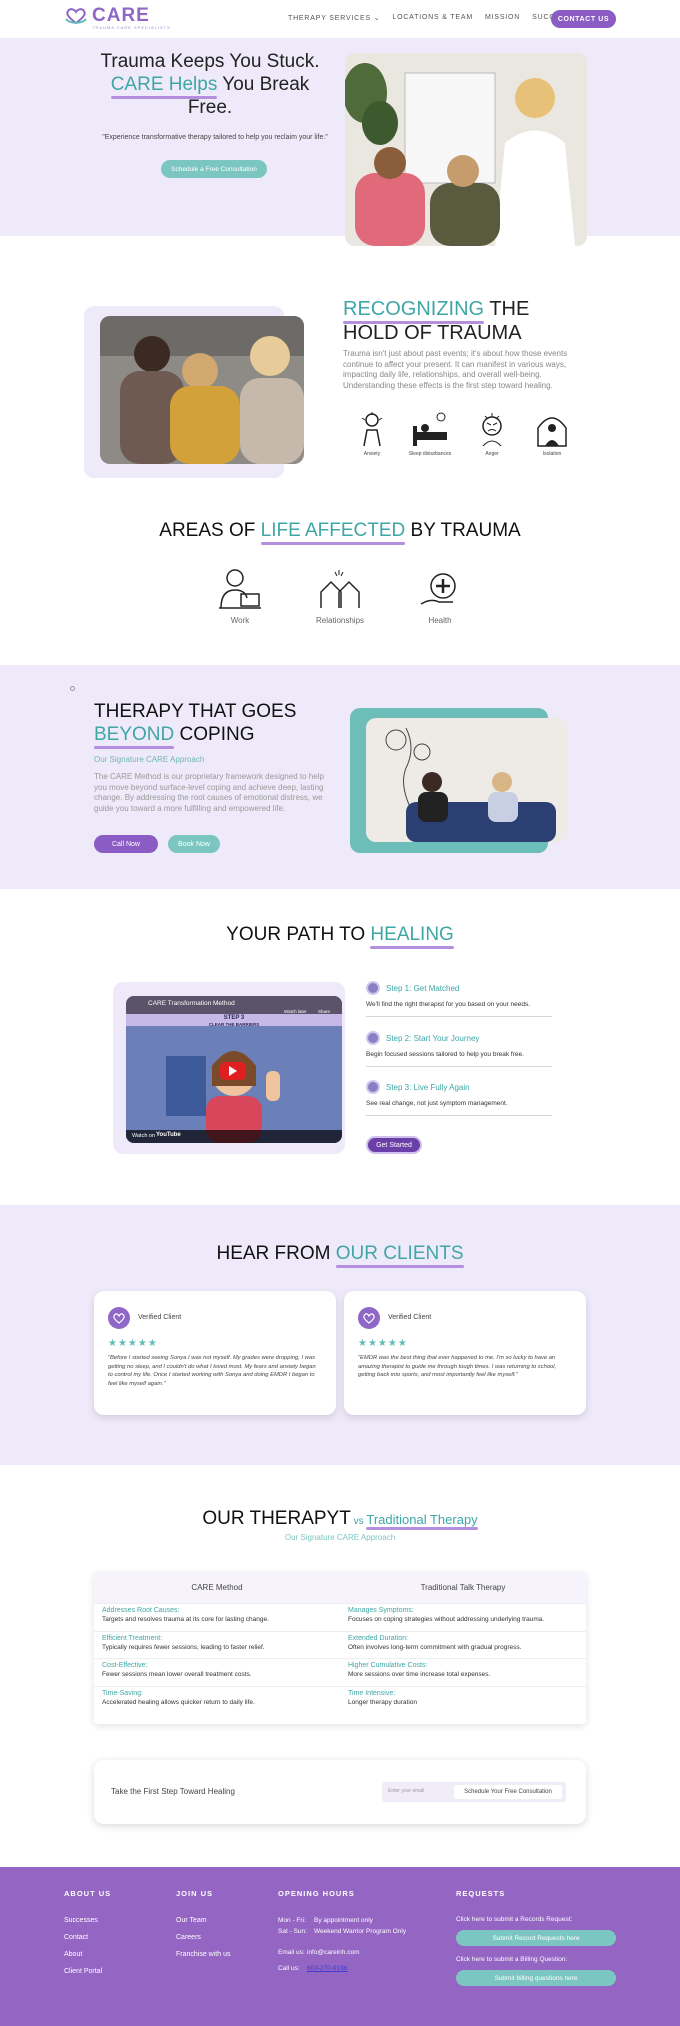  What do you see at coordinates (436, 321) in the screenshot?
I see `recognizing-title: RECOGNIZING THE HOLD OF TRAUMA` at bounding box center [436, 321].